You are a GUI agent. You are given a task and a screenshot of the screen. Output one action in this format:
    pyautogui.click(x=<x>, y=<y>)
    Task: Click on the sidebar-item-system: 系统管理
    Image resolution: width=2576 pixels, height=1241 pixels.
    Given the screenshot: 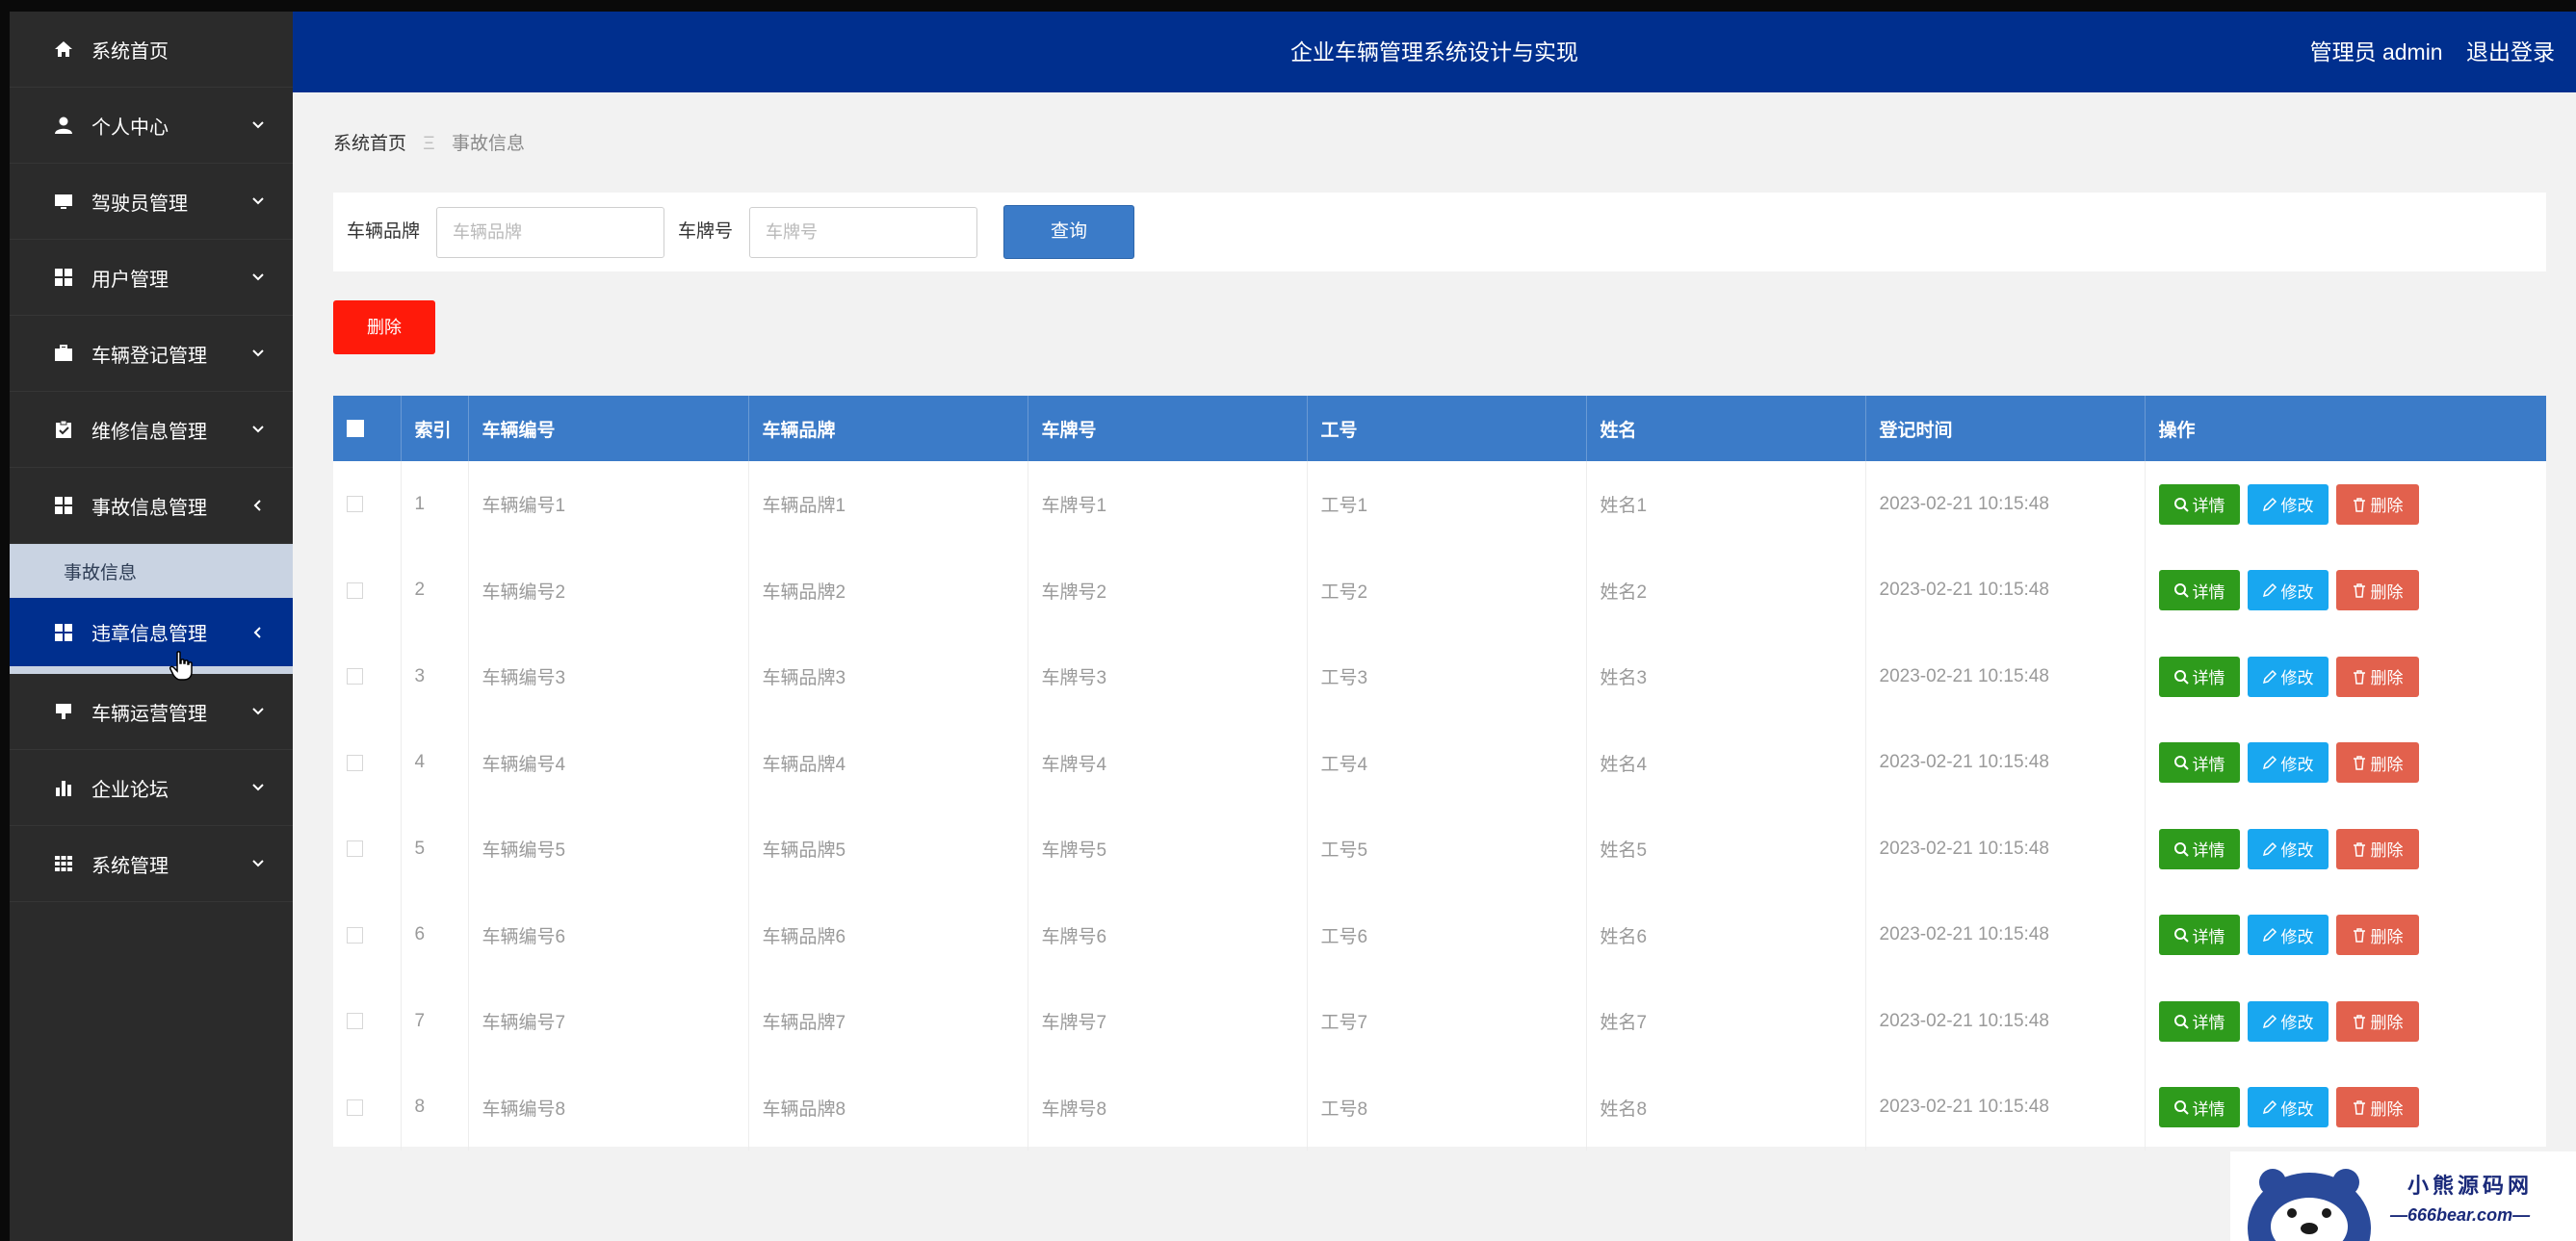 What is the action you would take?
    pyautogui.click(x=151, y=864)
    